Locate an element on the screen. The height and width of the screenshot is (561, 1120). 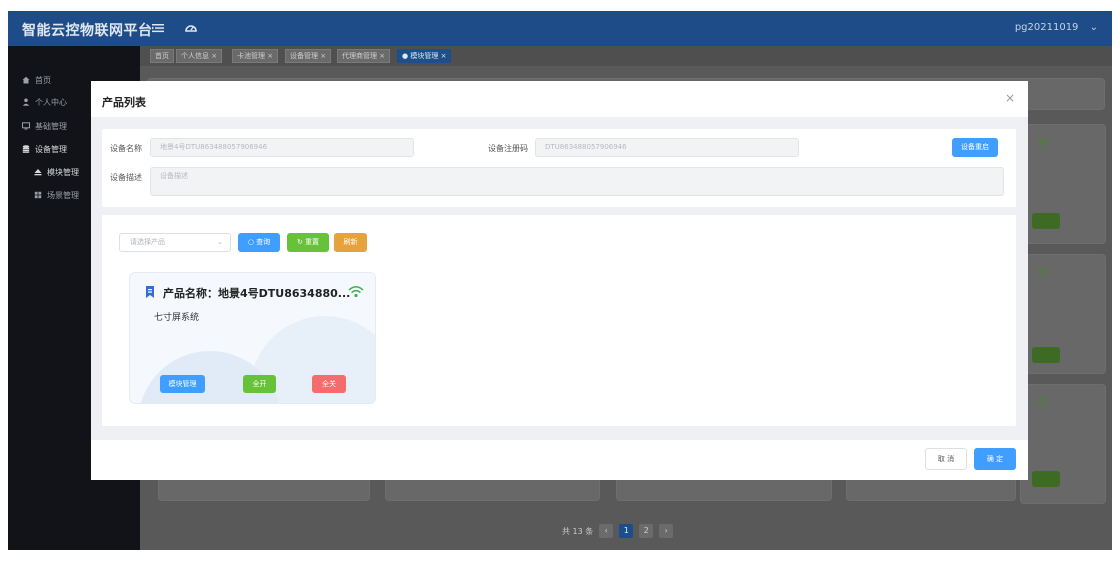
search-icon: ○ is located at coordinates (250, 242).